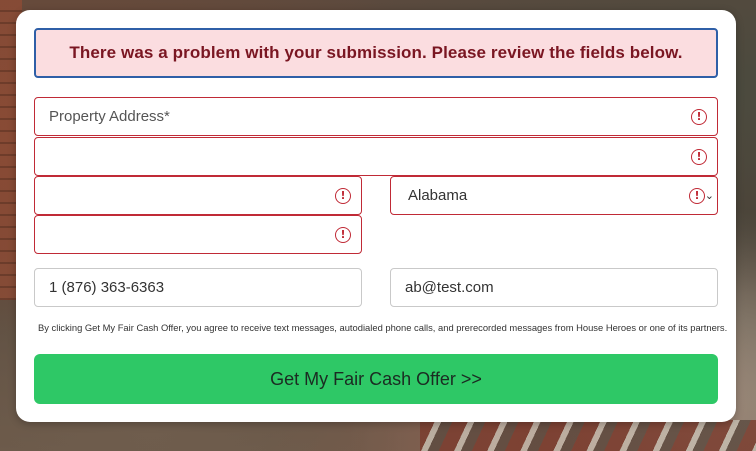  I want to click on state-select: Alabama ! ⌄, so click(554, 195).